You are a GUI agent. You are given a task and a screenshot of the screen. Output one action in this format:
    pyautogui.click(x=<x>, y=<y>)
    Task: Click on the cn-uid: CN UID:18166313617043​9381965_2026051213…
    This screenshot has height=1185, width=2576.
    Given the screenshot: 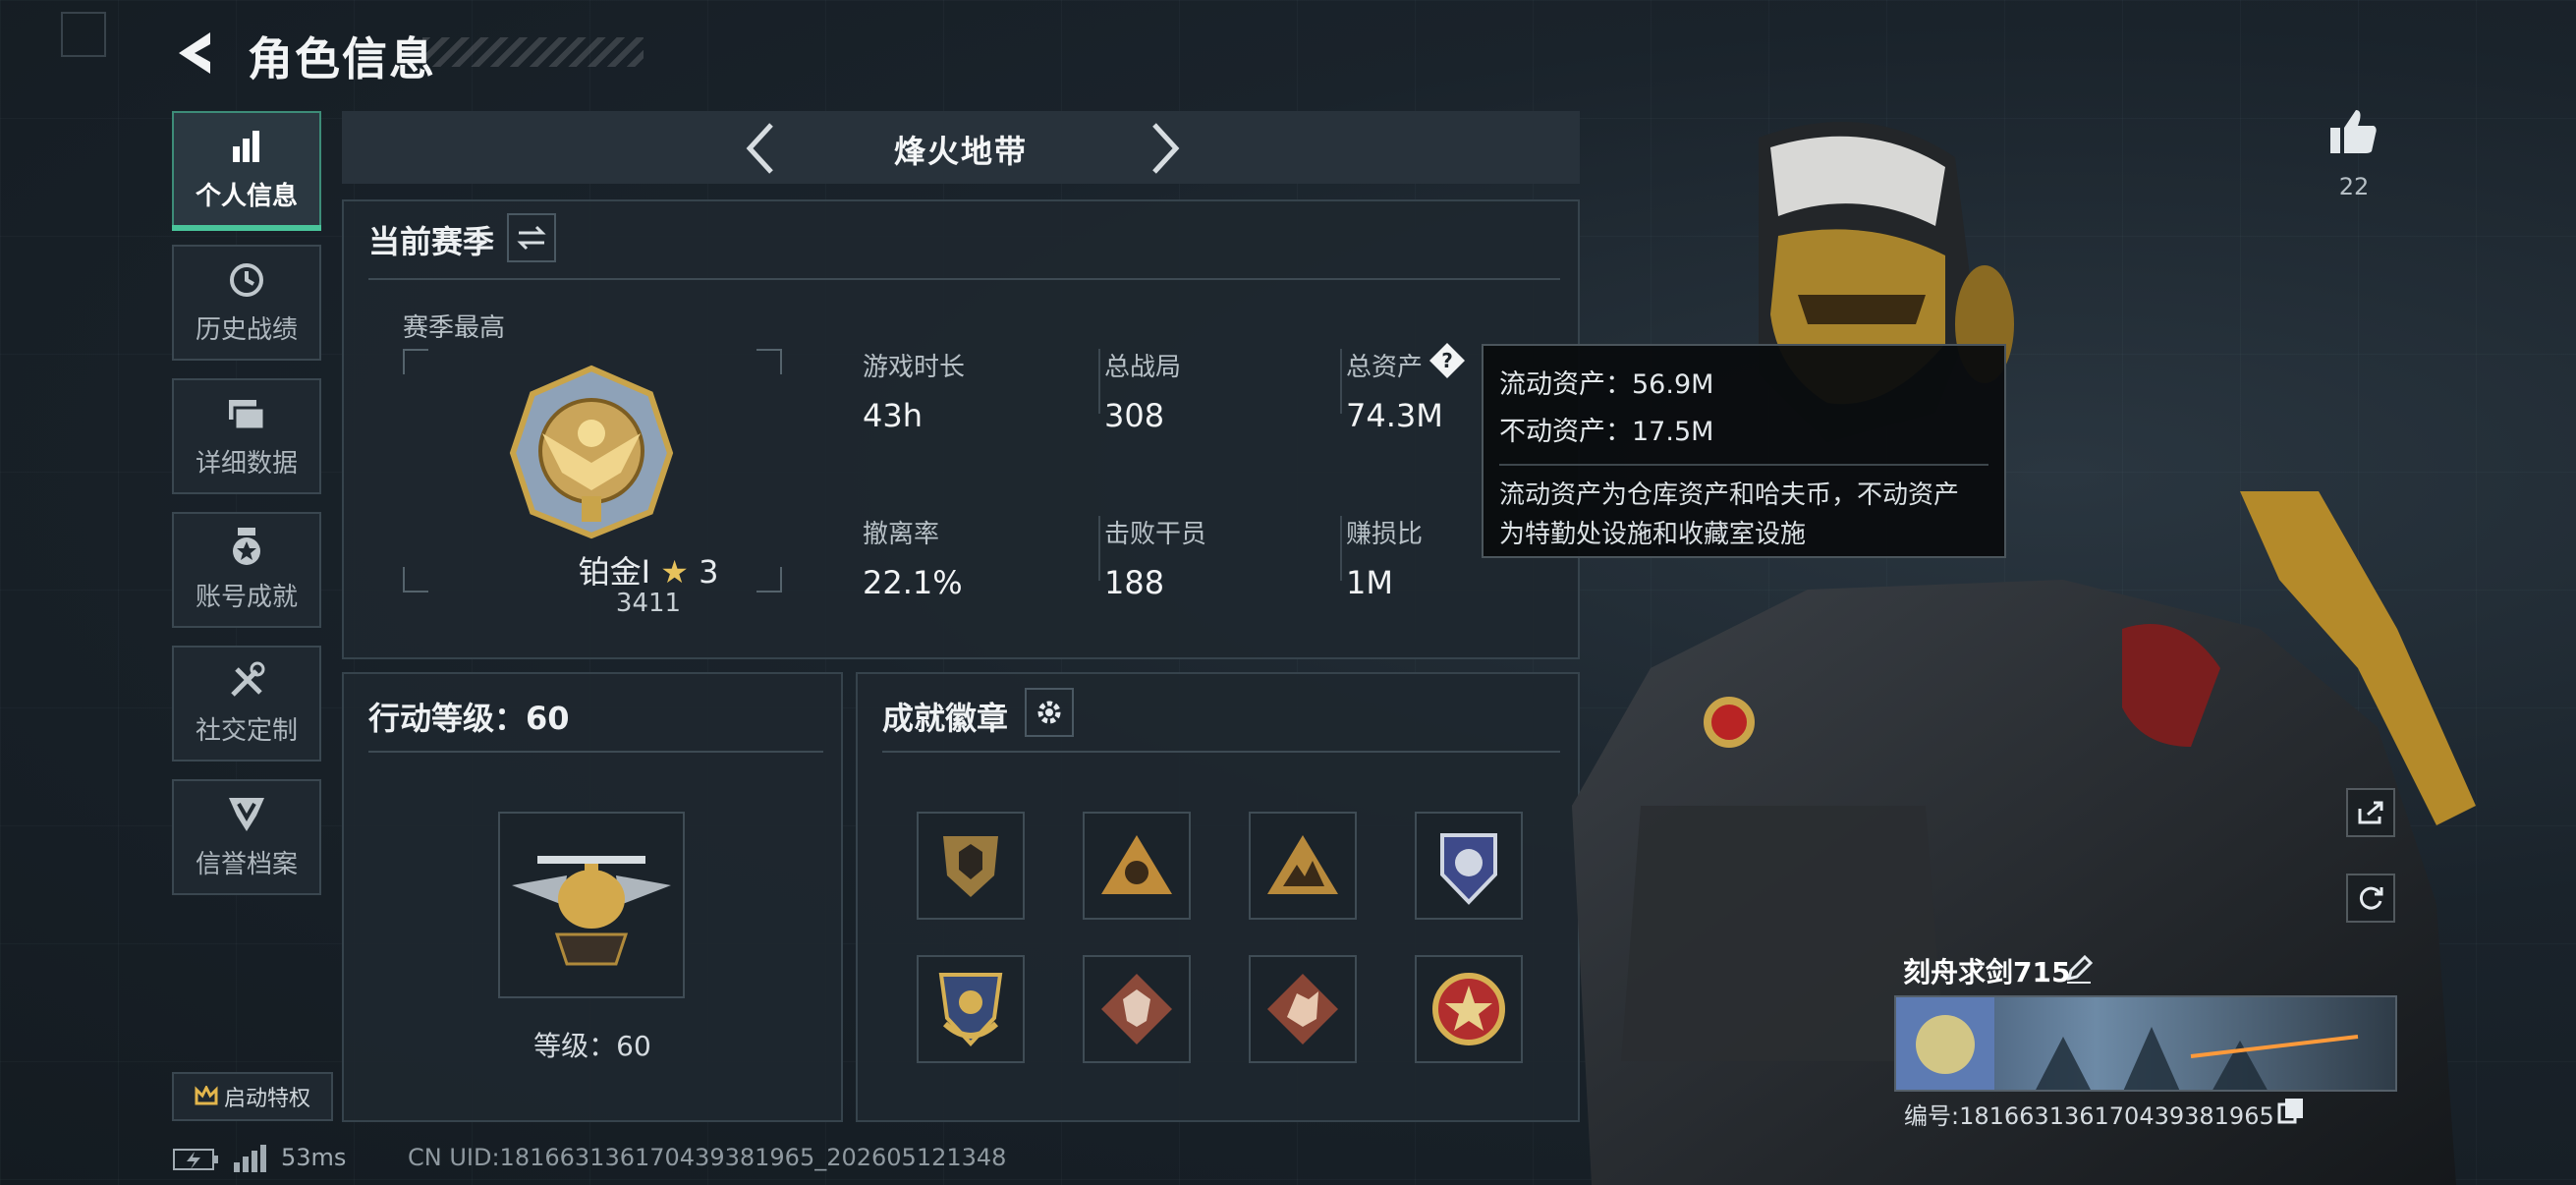 What is the action you would take?
    pyautogui.click(x=707, y=1158)
    